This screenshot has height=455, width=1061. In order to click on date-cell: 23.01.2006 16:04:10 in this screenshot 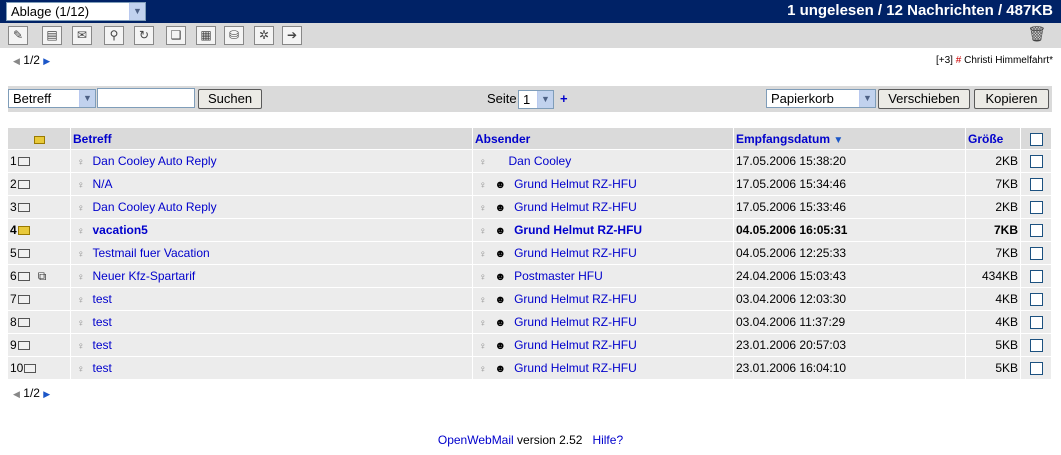, I will do `click(850, 367)`.